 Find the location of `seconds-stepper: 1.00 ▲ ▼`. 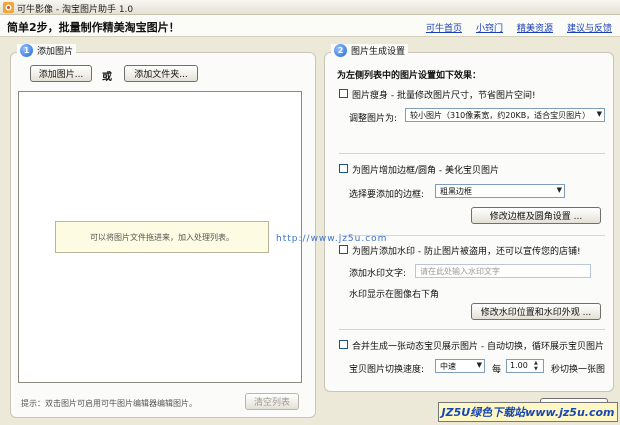

seconds-stepper: 1.00 ▲ ▼ is located at coordinates (525, 366).